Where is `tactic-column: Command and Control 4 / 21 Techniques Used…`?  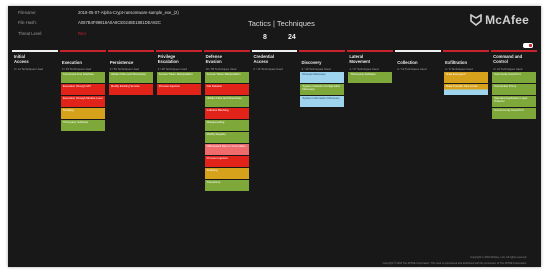 tactic-column: Command and Control 4 / 21 Techniques Used… is located at coordinates (514, 125).